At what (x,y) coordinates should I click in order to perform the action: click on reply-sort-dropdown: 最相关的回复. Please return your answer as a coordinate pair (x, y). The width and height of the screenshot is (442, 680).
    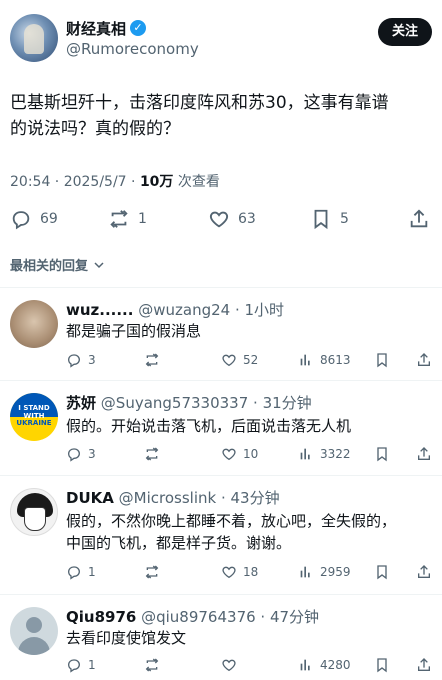
    Looking at the image, I should click on (57, 264).